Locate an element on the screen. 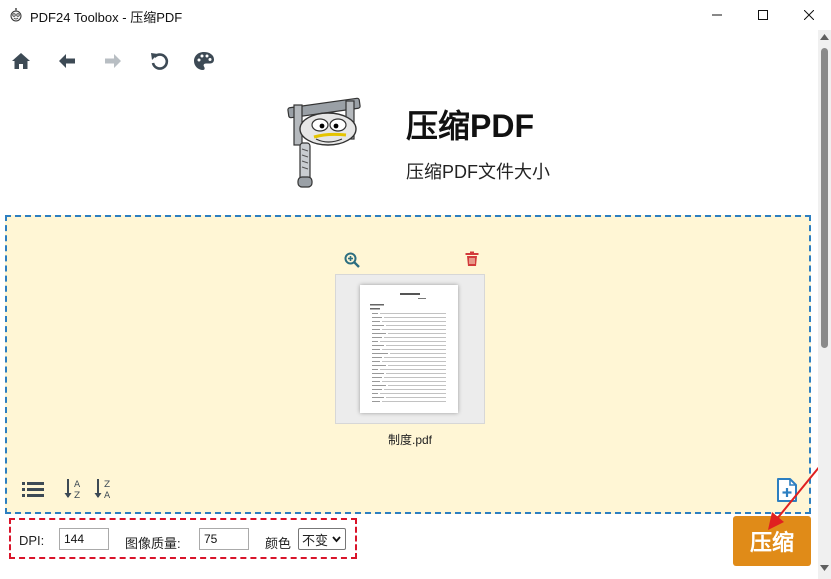 The height and width of the screenshot is (579, 831). palette-icon is located at coordinates (204, 61).